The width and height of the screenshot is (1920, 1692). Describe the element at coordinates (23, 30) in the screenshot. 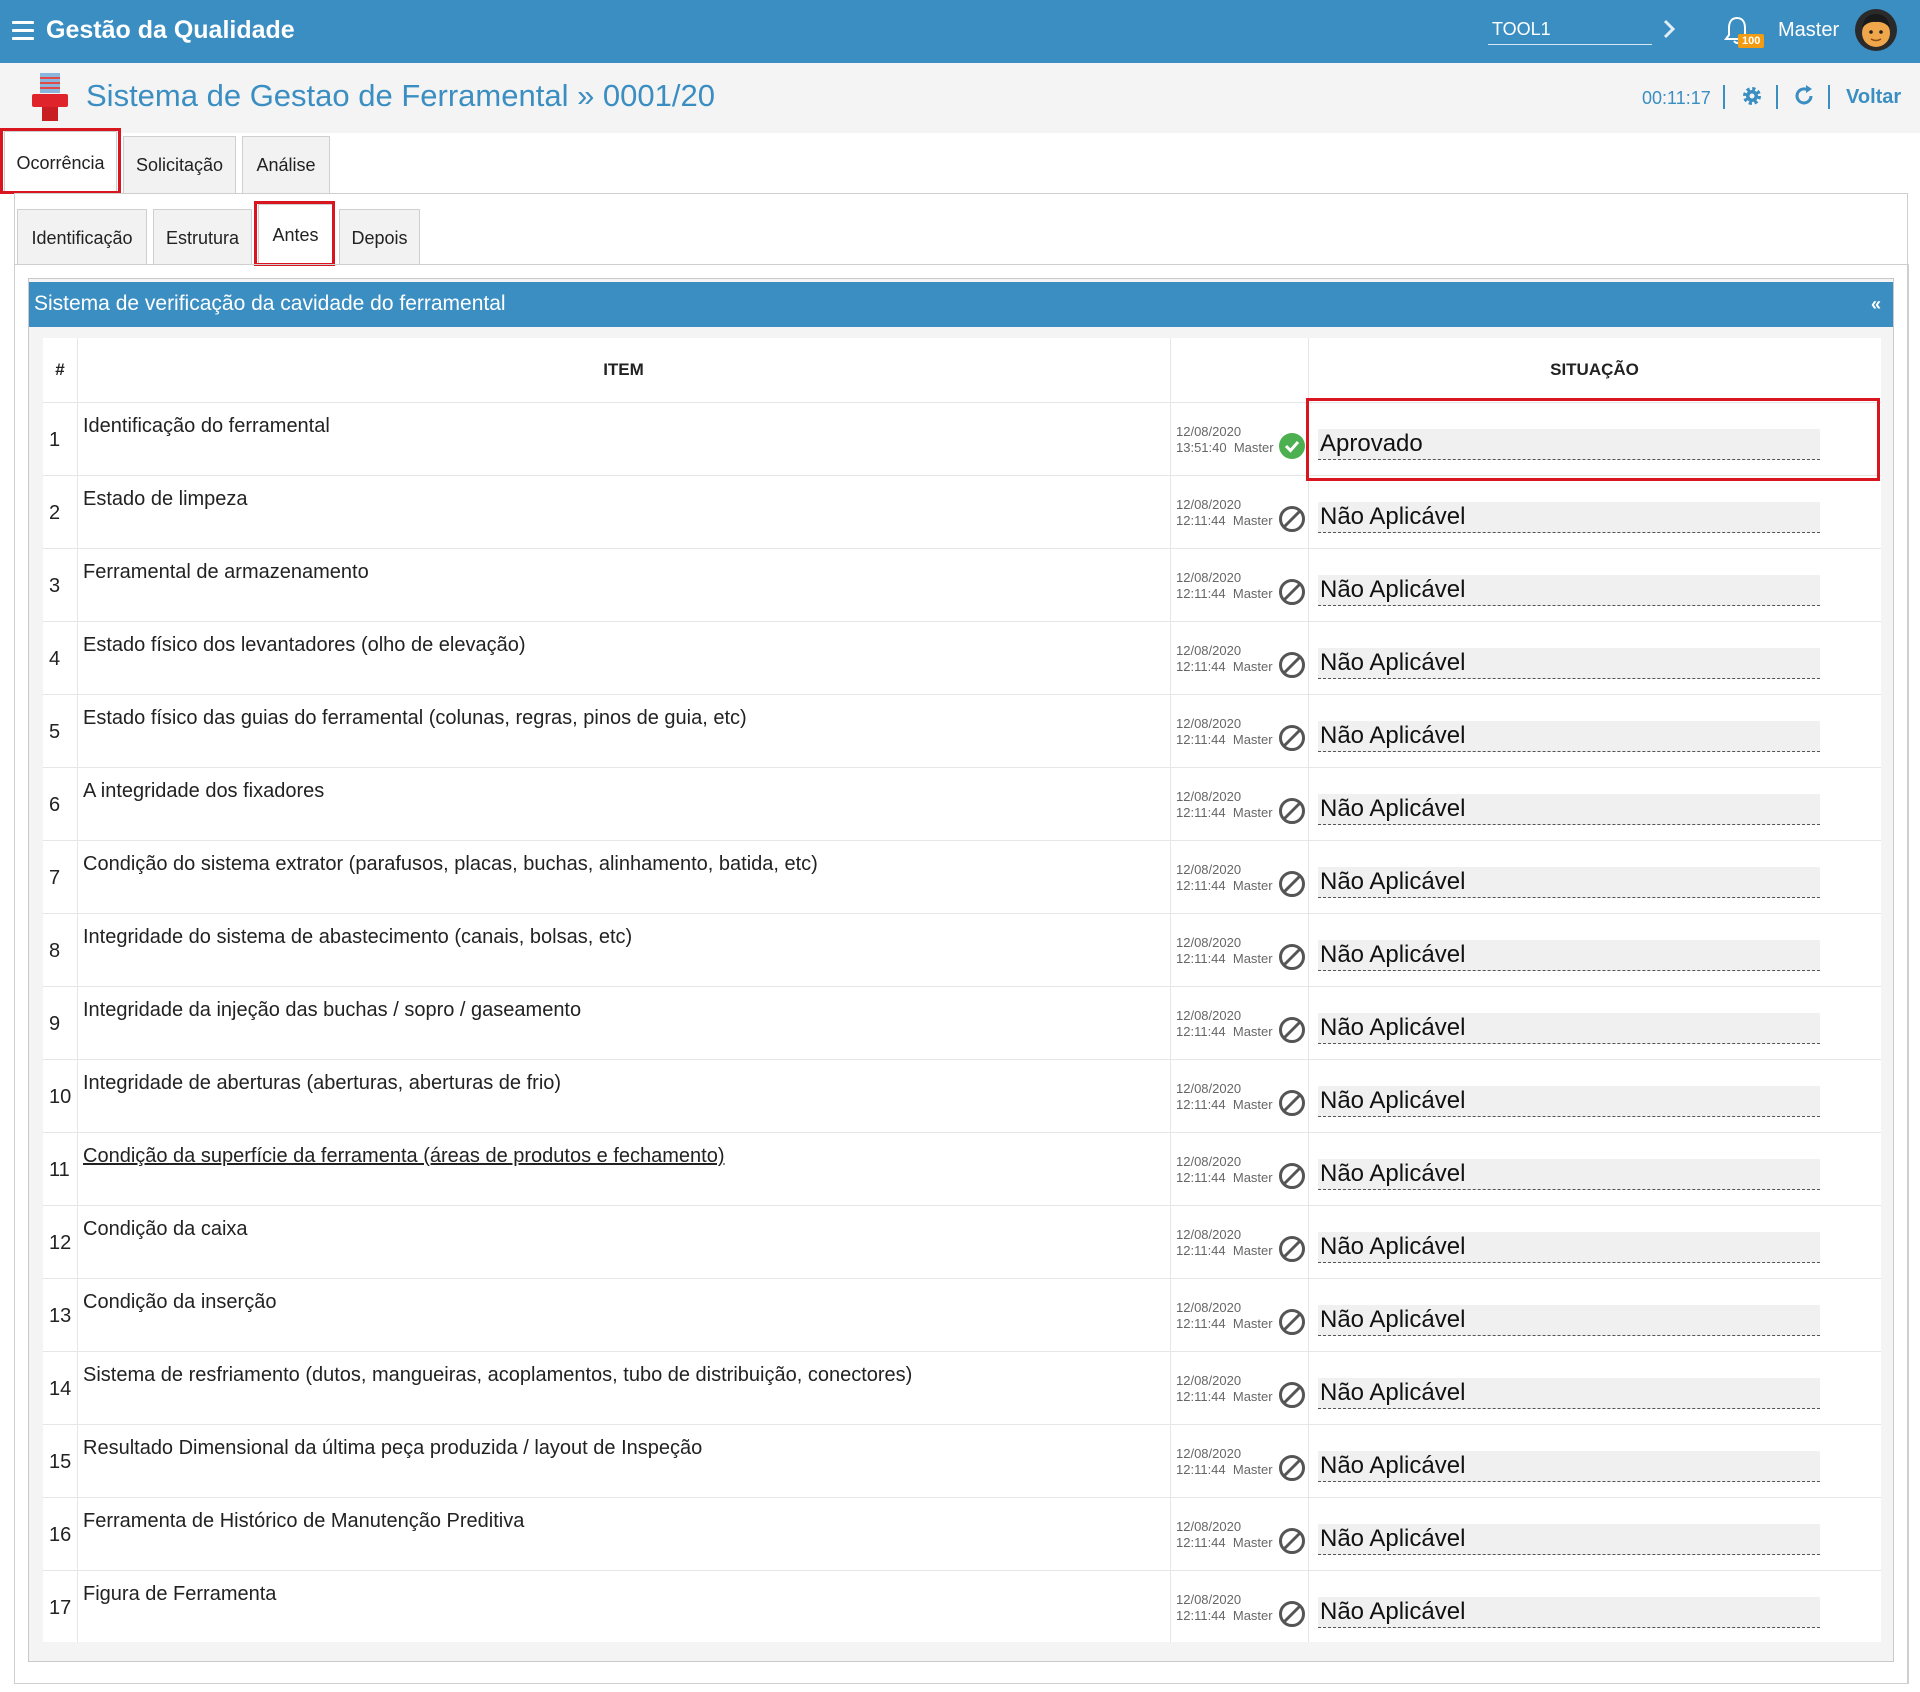

I see `hamburger-menu-icon` at that location.